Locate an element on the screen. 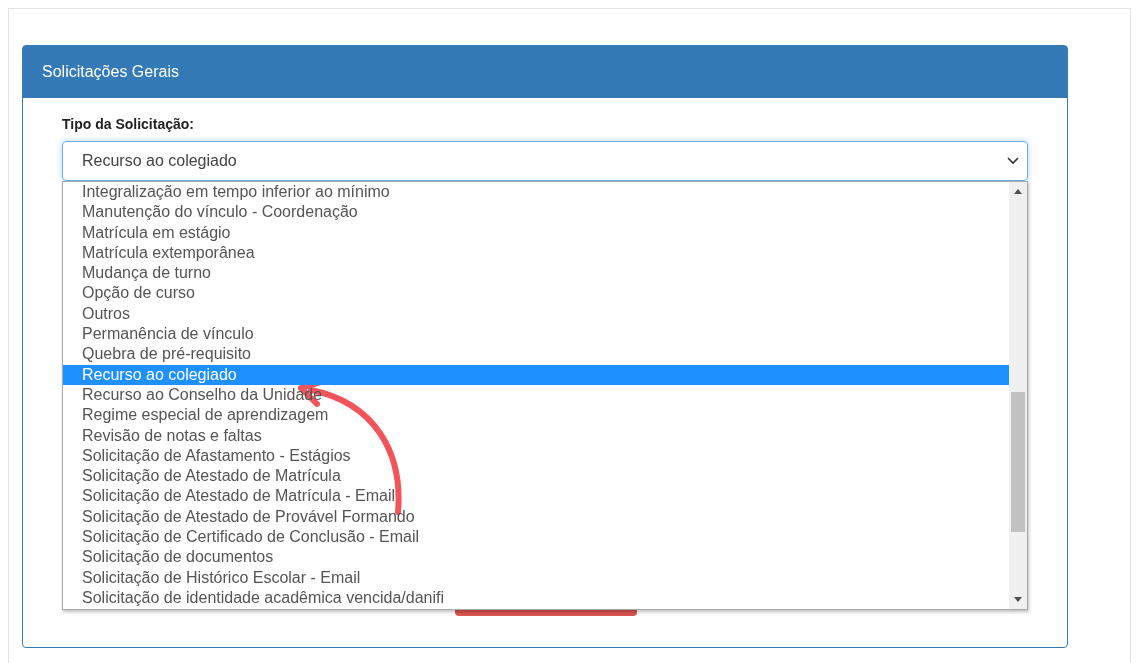  dropdown-option: Solicitação de Certificado de Conclusão - Email is located at coordinates (536, 537).